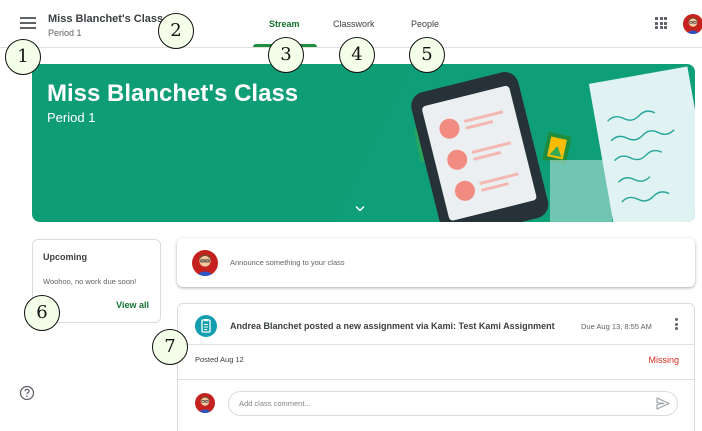  I want to click on post-posted-date: Posted Aug 12, so click(219, 359).